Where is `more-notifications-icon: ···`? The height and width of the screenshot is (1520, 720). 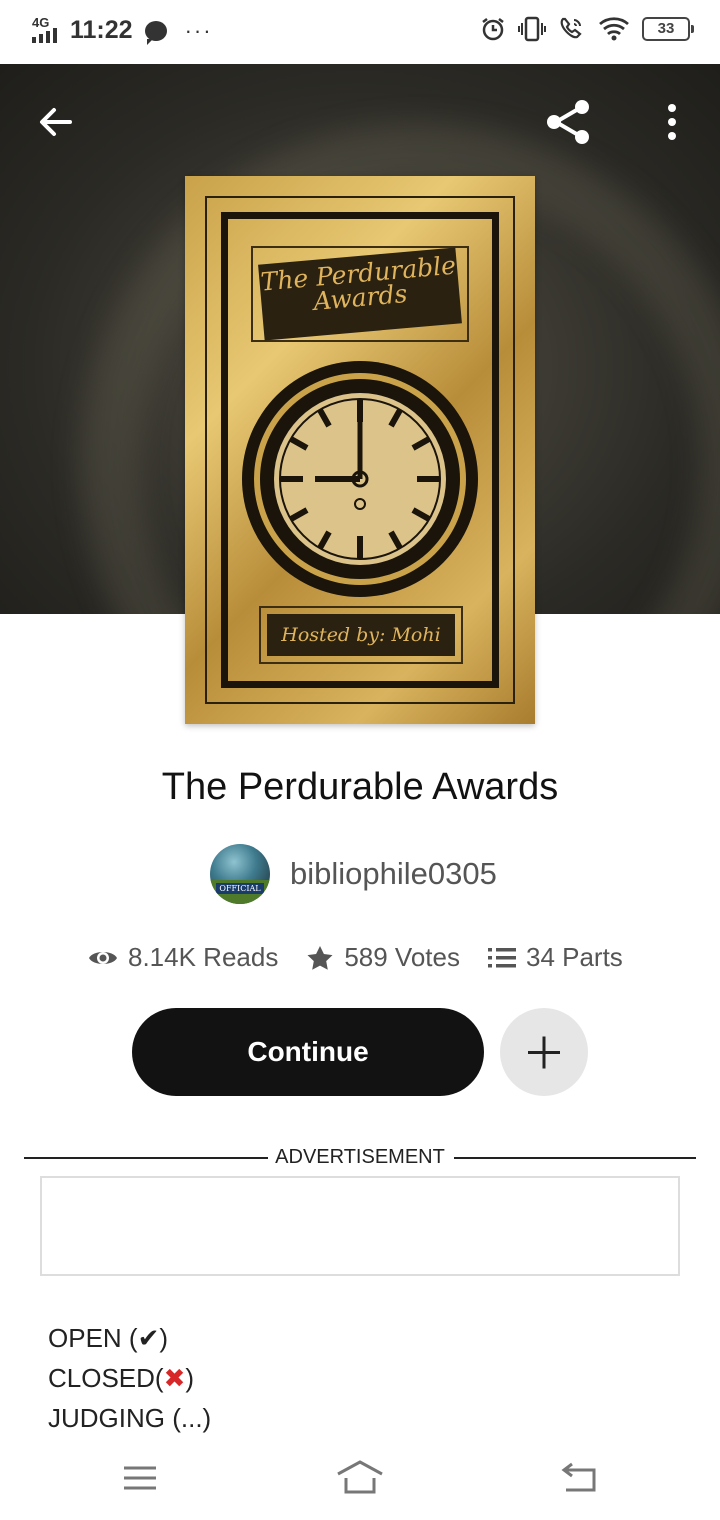 more-notifications-icon: ··· is located at coordinates (198, 30).